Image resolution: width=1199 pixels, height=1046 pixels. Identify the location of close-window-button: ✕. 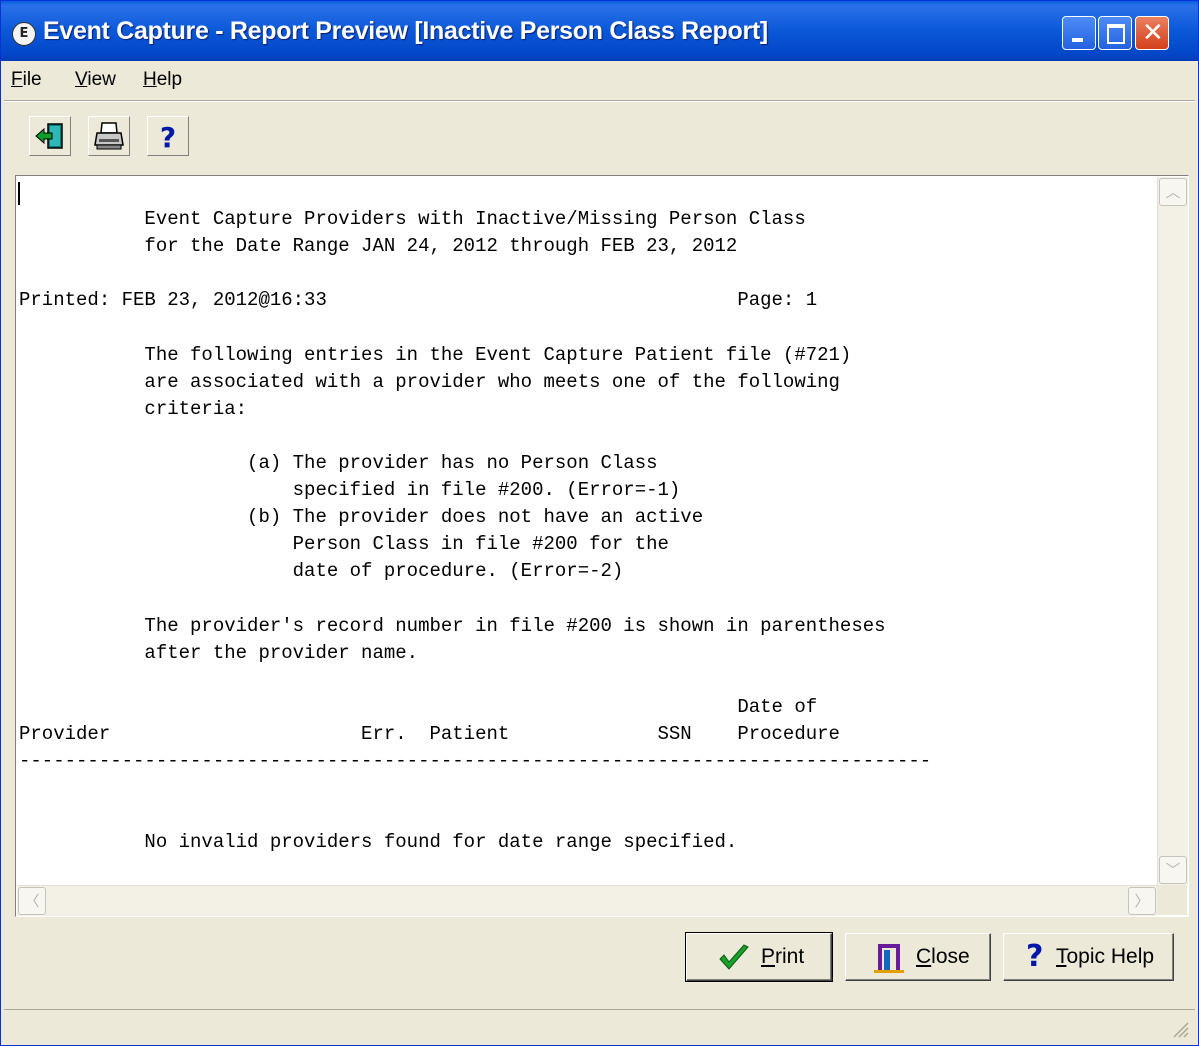
(1152, 33).